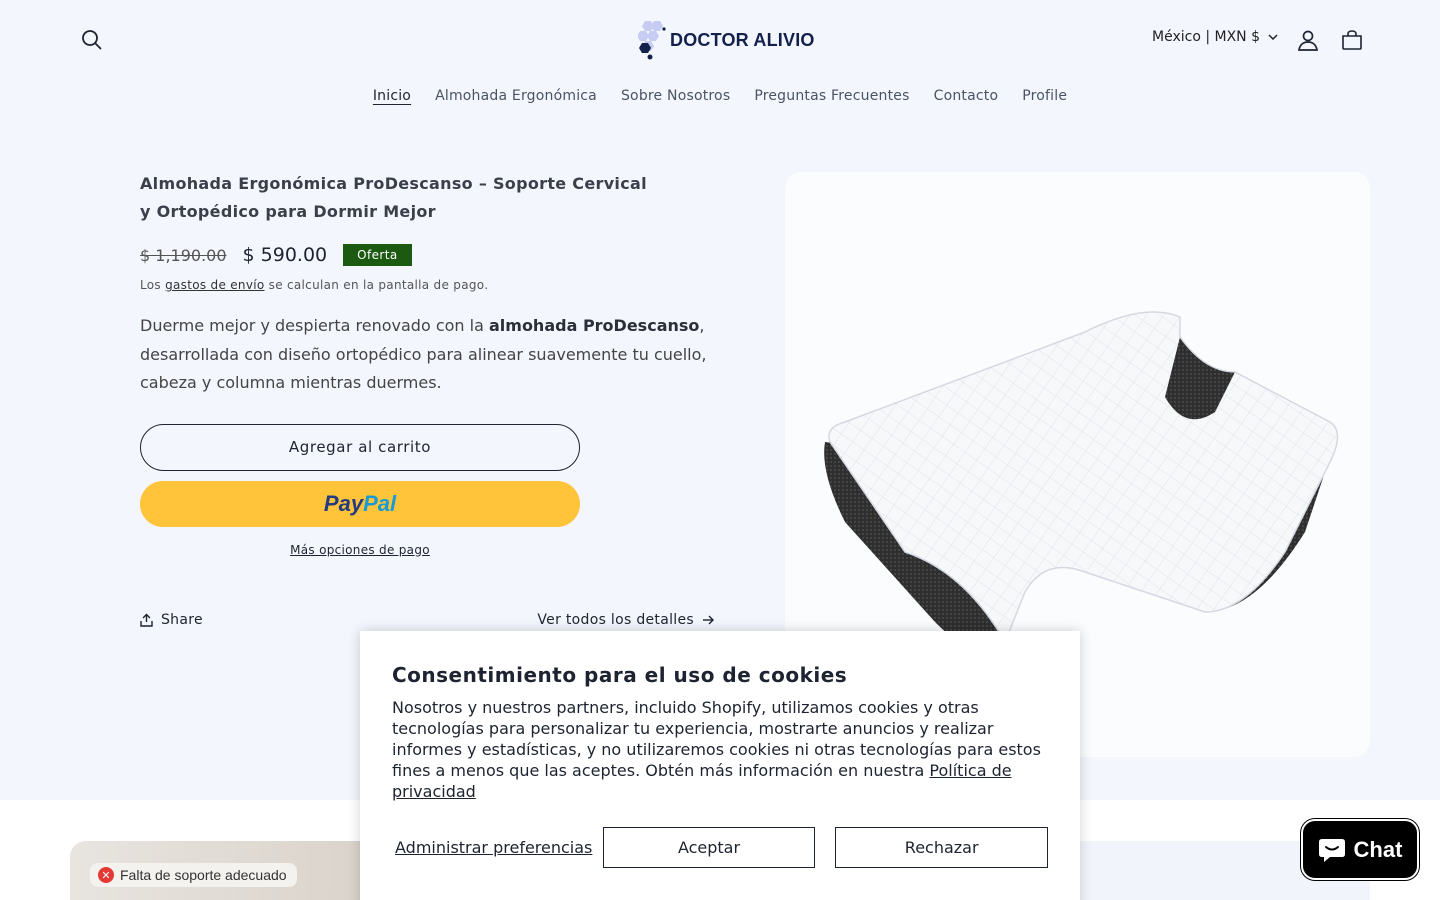  Describe the element at coordinates (709, 847) in the screenshot. I see `accept-cookies-button: Aceptar` at that location.